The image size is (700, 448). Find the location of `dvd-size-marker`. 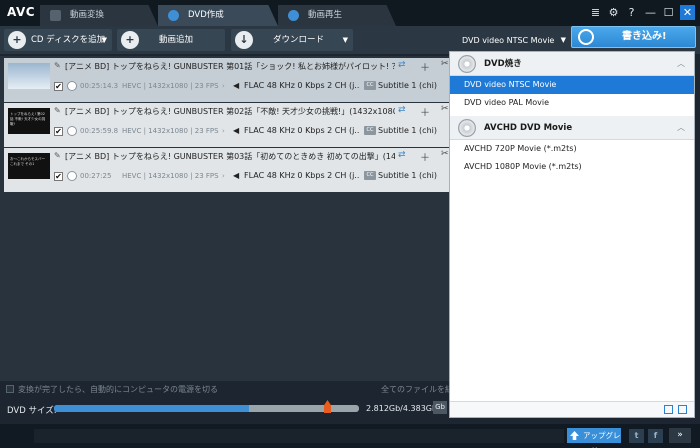

dvd-size-marker is located at coordinates (327, 406).